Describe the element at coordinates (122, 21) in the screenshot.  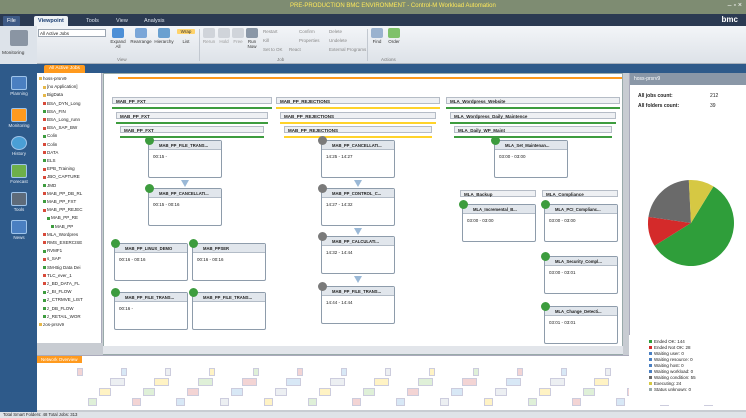
I see `tab-view: View` at that location.